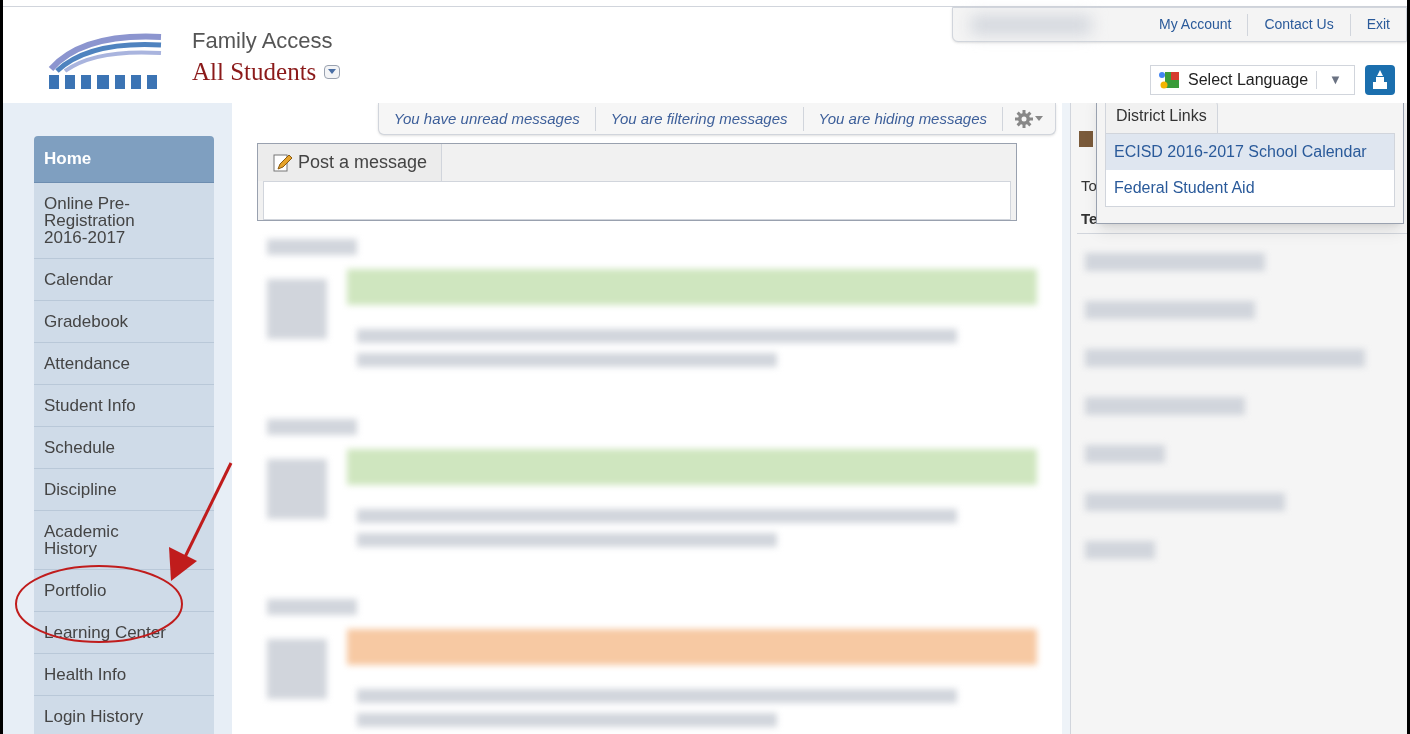 This screenshot has height=734, width=1410. Describe the element at coordinates (124, 279) in the screenshot. I see `sidebar-item: Calendar` at that location.